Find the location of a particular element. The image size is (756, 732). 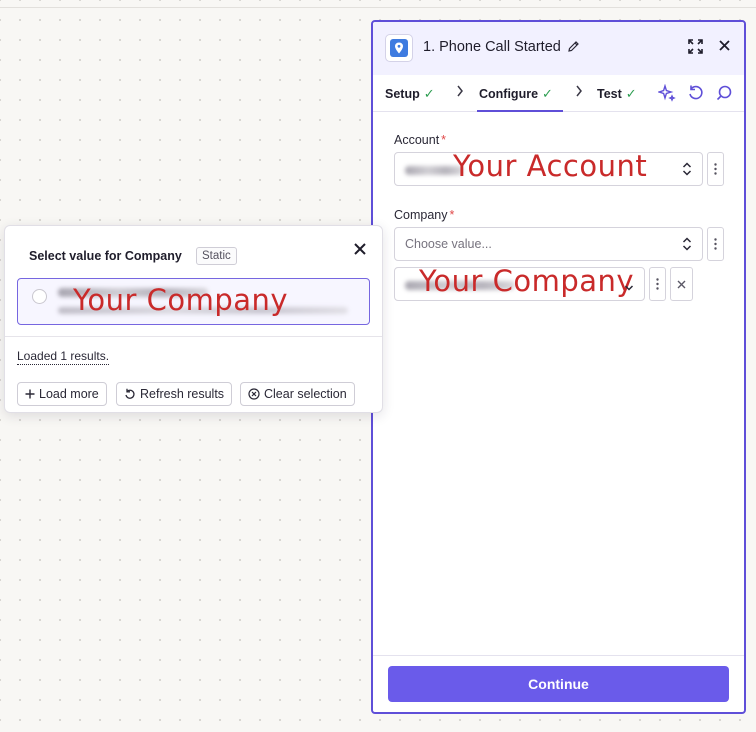

plus-icon is located at coordinates (30, 394).